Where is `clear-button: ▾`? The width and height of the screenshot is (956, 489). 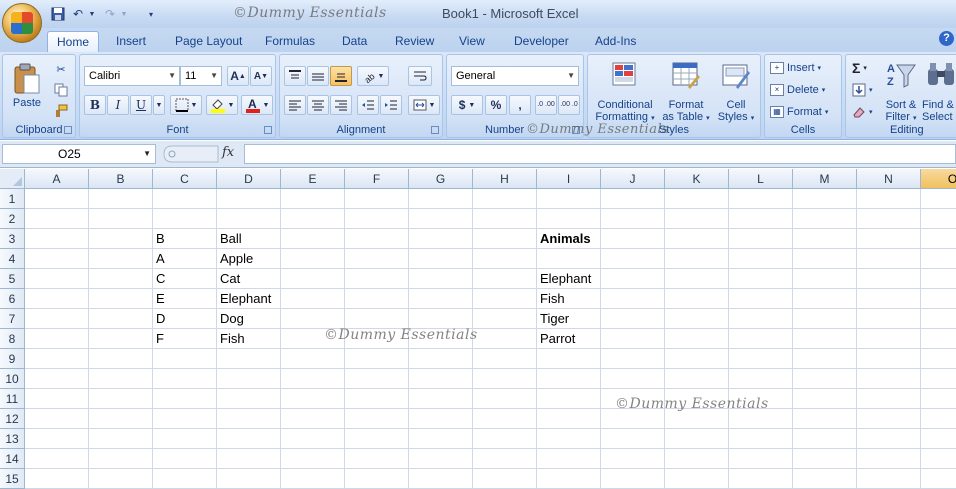 clear-button: ▾ is located at coordinates (862, 112).